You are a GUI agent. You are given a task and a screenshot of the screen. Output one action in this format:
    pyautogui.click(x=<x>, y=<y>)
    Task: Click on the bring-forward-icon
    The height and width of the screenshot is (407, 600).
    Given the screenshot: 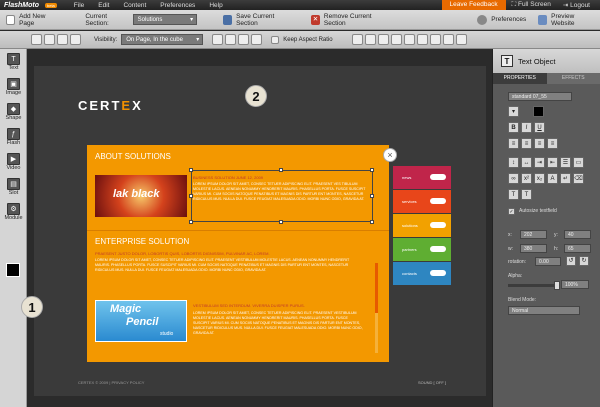 What is the action you would take?
    pyautogui.click(x=231, y=39)
    